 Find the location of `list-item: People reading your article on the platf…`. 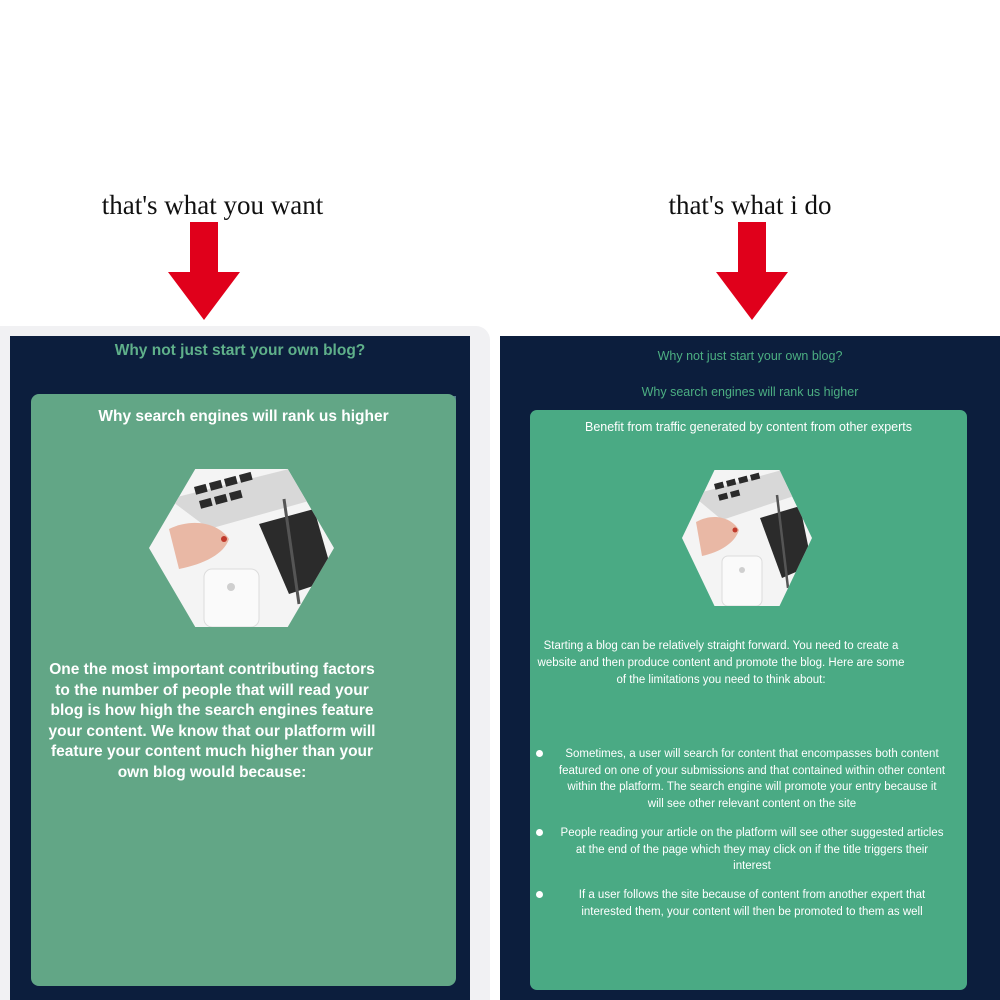

list-item: People reading your article on the platf… is located at coordinates (738, 850).